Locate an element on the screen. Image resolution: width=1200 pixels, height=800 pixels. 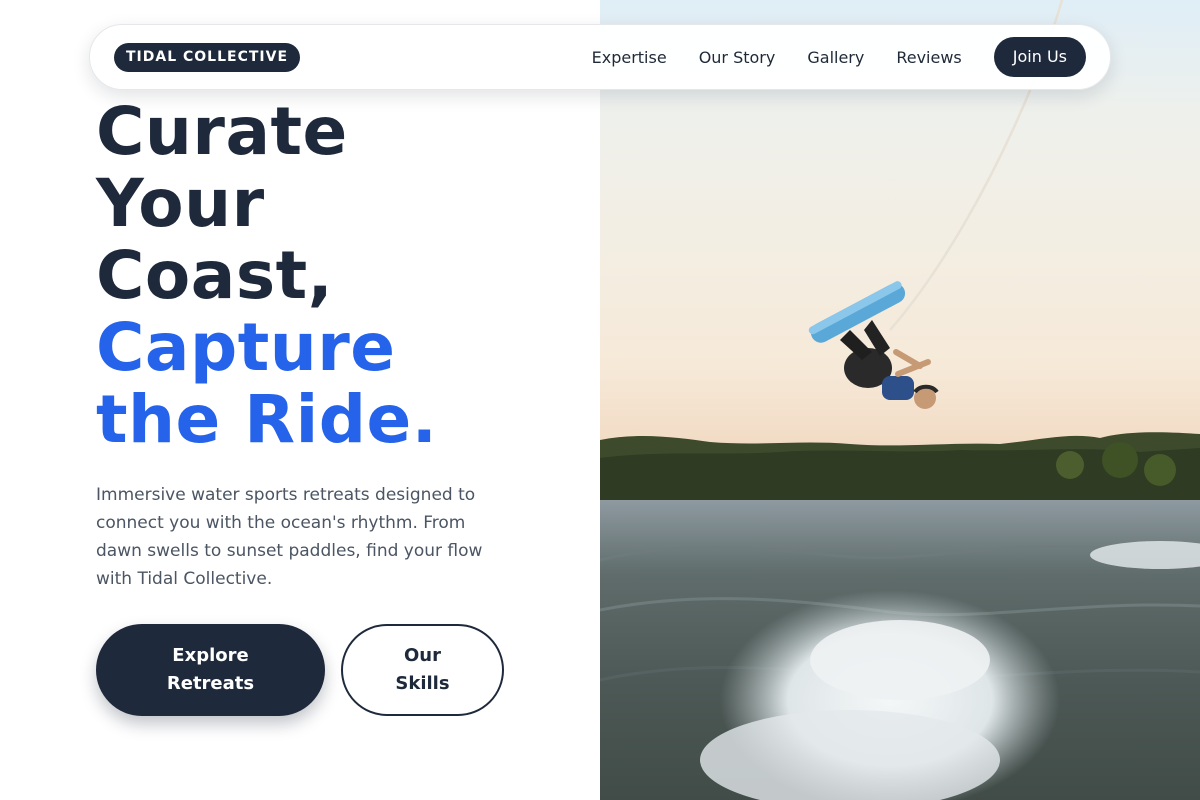
button-label: Retreats is located at coordinates (210, 683).